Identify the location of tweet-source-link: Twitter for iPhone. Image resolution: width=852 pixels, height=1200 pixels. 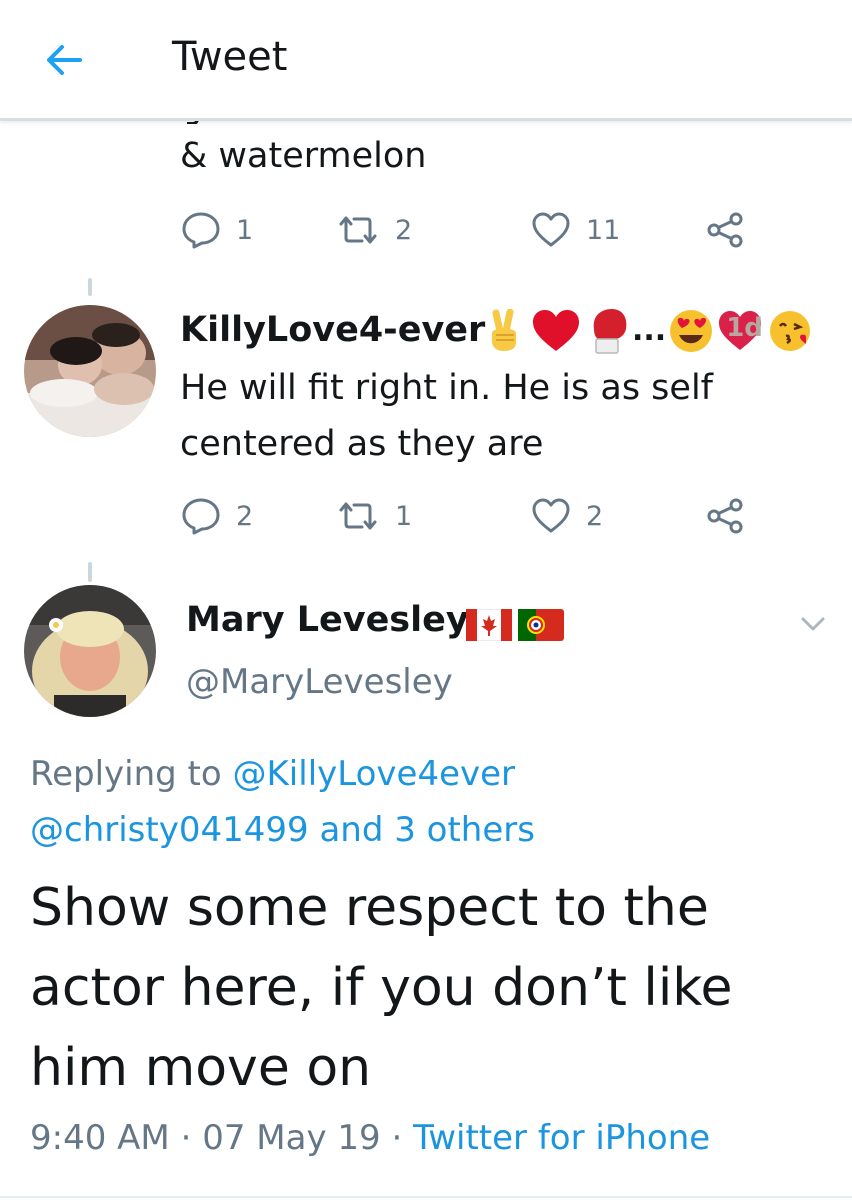
(561, 1138).